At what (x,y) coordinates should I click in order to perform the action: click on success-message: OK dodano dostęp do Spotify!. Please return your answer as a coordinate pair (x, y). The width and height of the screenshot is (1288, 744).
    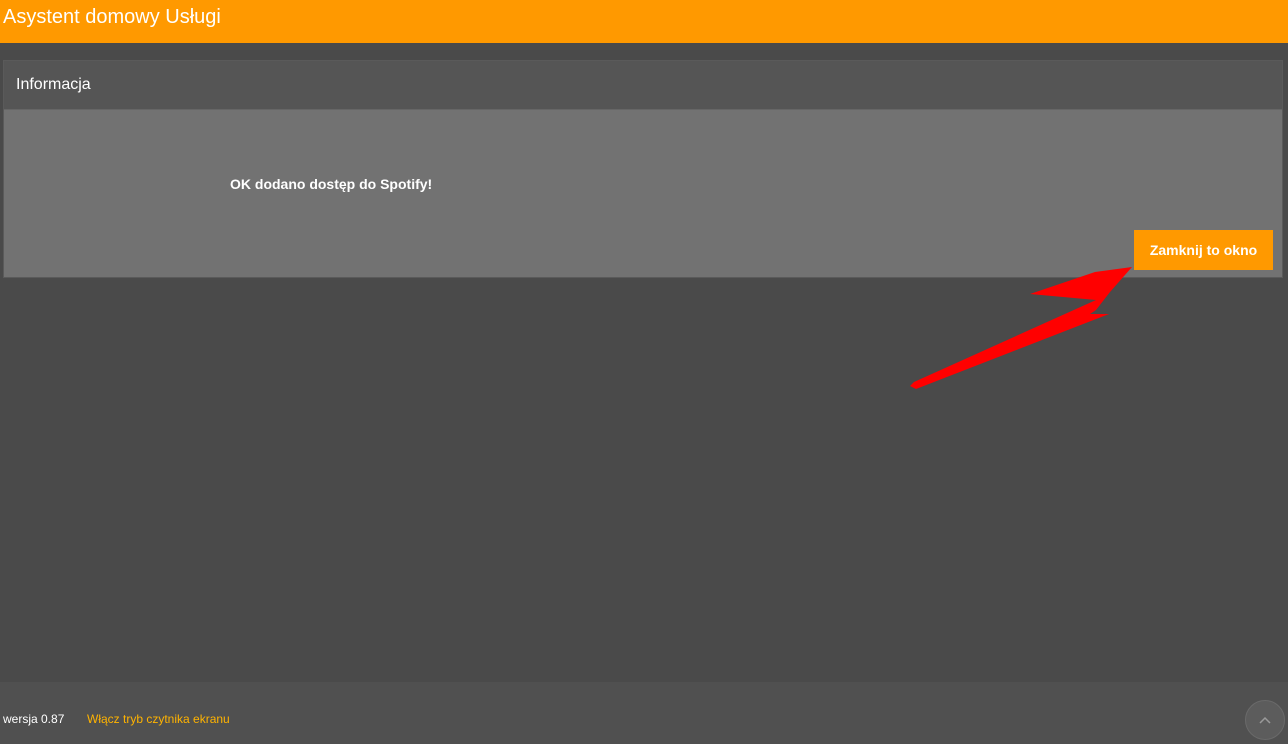
    Looking at the image, I should click on (331, 184).